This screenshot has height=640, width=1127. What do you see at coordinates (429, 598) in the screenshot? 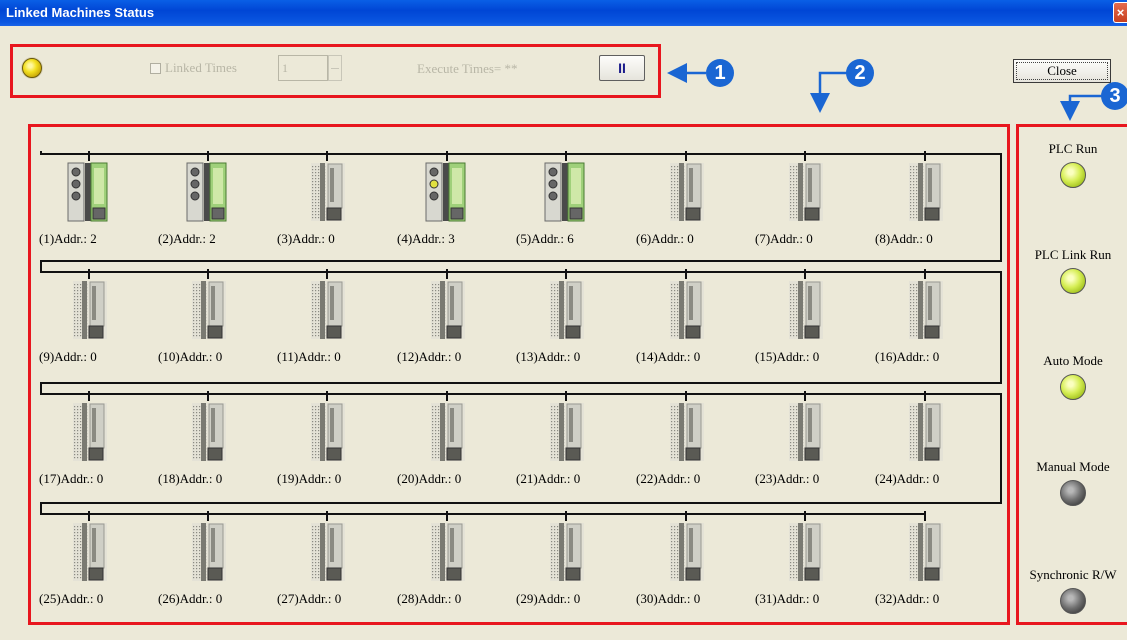
I see `machine-address-label: (28)Addr.: 0` at bounding box center [429, 598].